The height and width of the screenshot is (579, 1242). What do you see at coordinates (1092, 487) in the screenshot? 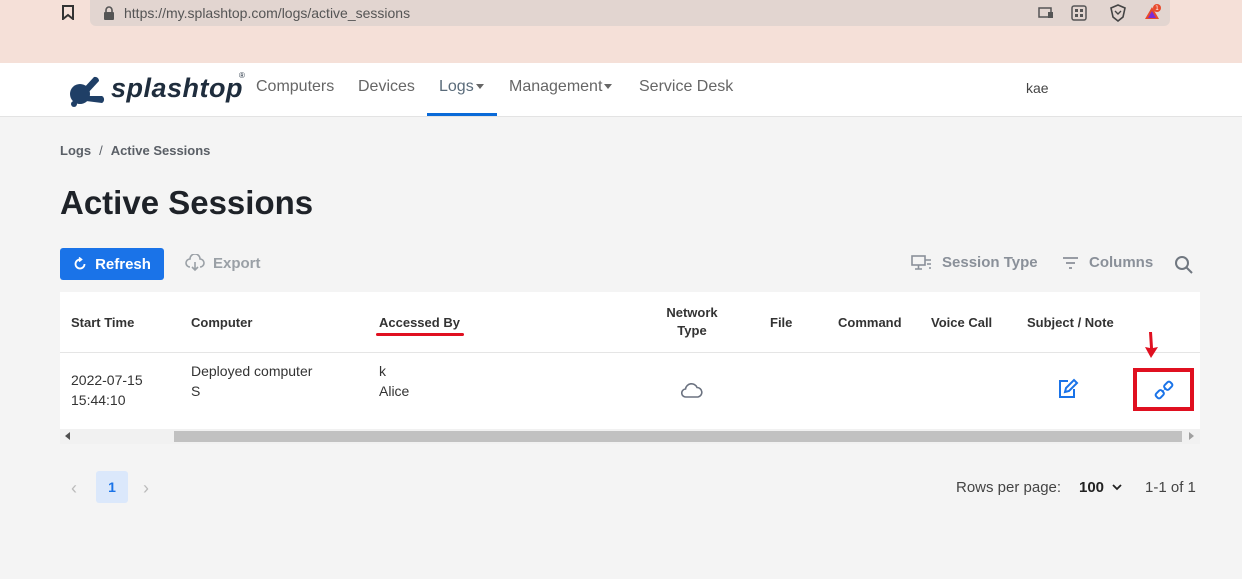
I see `rows-per-page-value: 100` at bounding box center [1092, 487].